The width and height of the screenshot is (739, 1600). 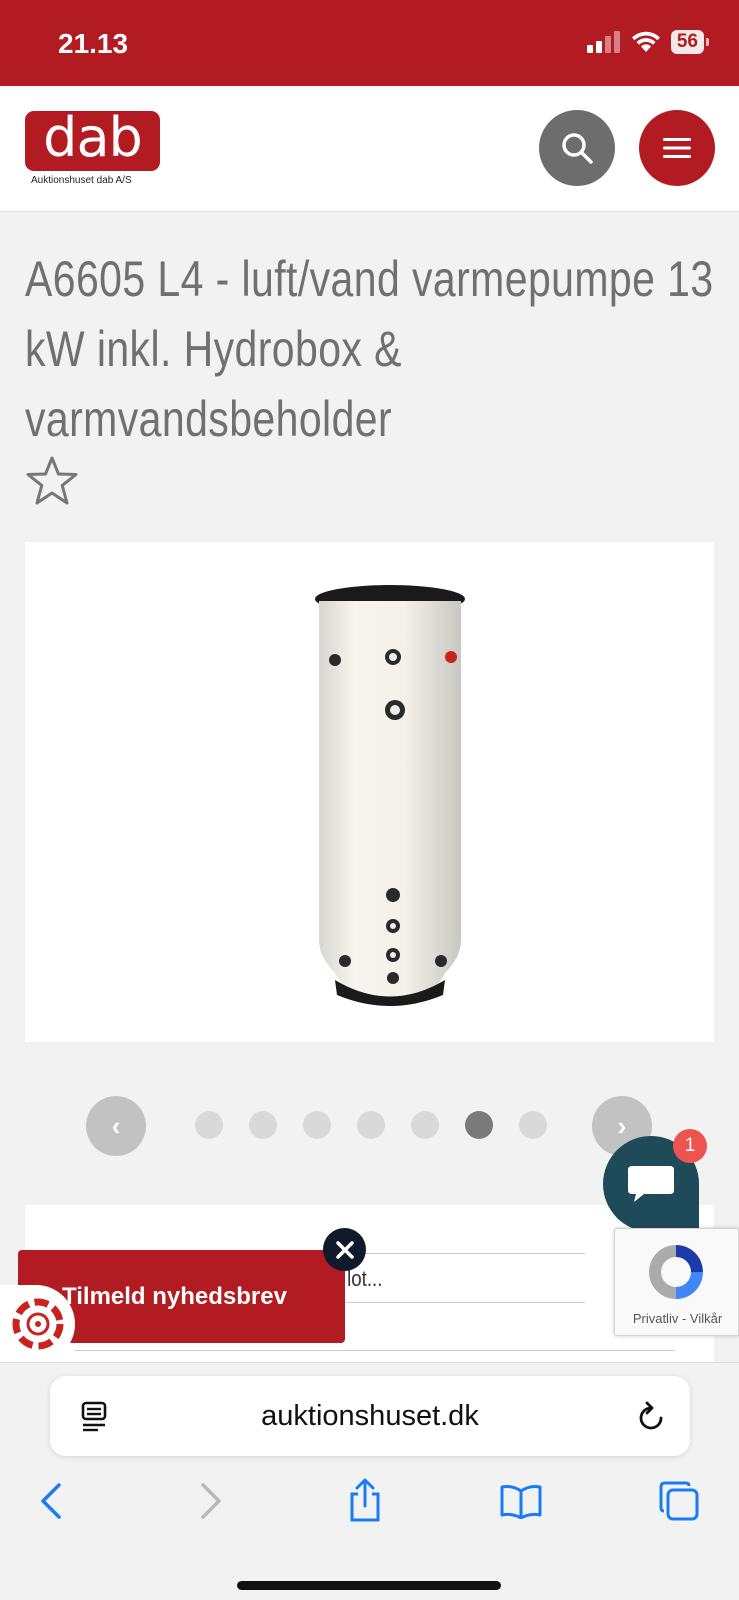 What do you see at coordinates (116, 1126) in the screenshot?
I see `carousel-prev-button: ‹` at bounding box center [116, 1126].